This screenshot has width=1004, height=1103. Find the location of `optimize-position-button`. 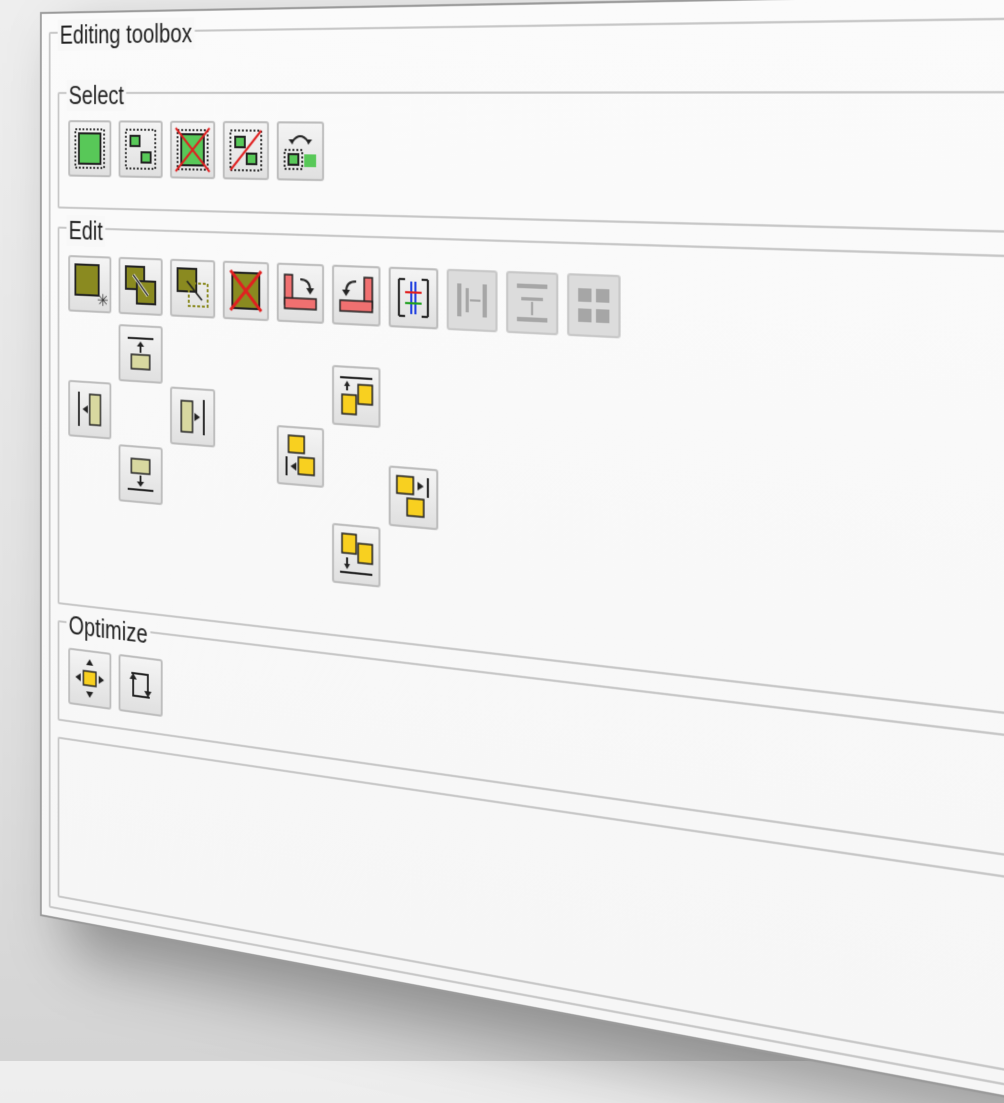

optimize-position-button is located at coordinates (89, 679).